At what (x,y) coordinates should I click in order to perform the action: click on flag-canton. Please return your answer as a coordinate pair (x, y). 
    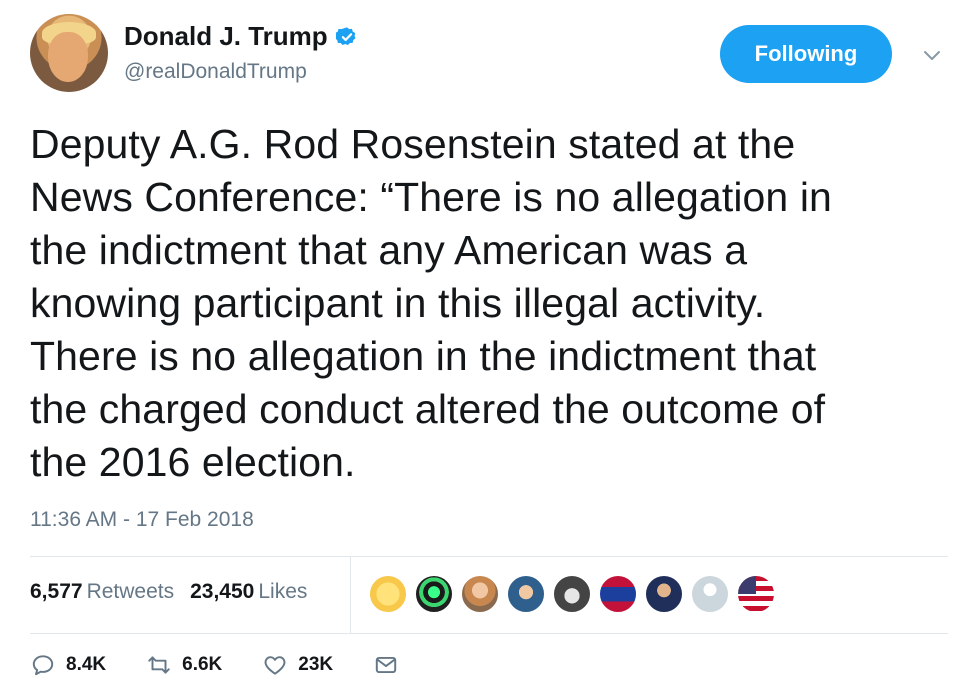
    Looking at the image, I should click on (747, 585).